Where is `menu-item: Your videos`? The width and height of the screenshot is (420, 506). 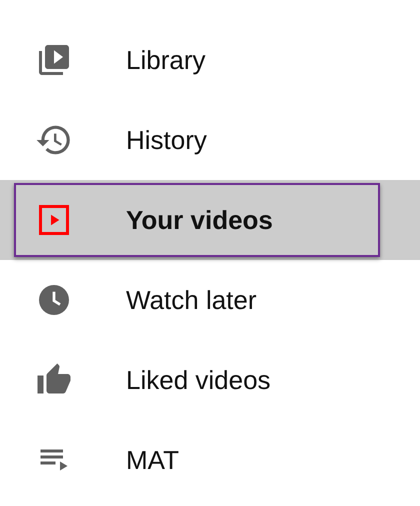 menu-item: Your videos is located at coordinates (197, 220).